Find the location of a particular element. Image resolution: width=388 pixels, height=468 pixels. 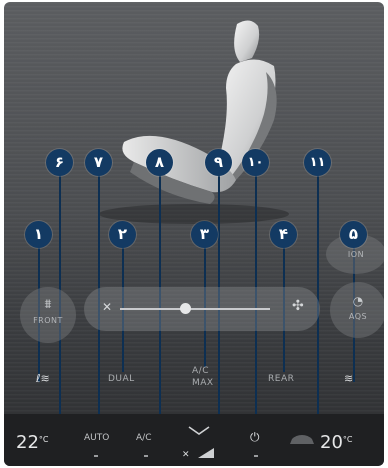

ac-button: A/C is located at coordinates (143, 438).